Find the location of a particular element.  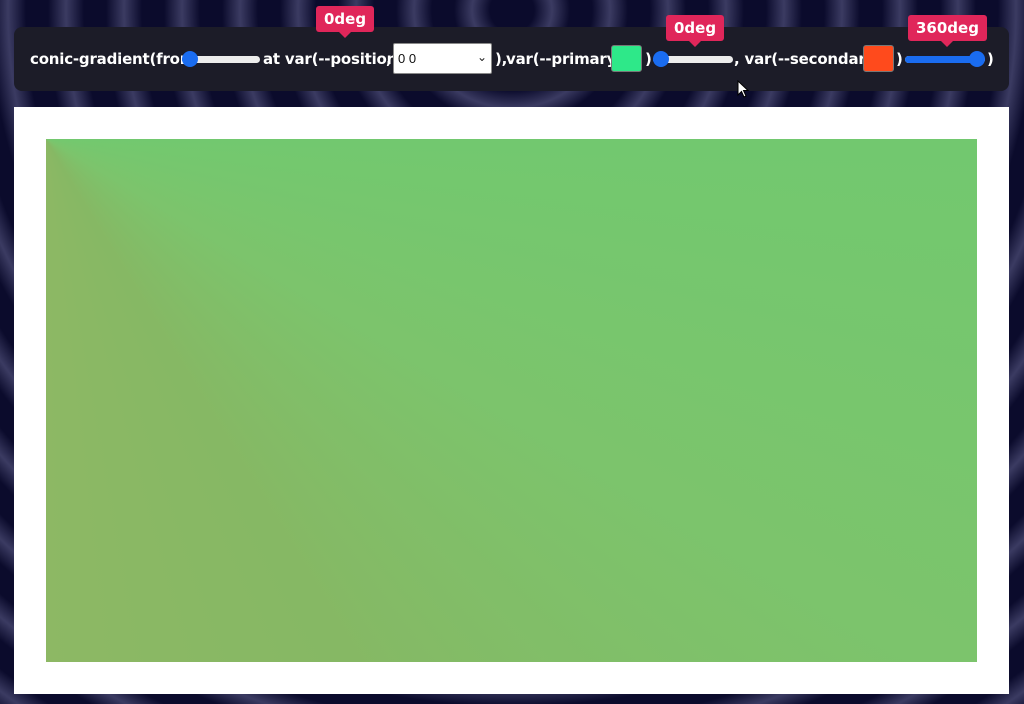

paren-close-final: ) is located at coordinates (990, 59).